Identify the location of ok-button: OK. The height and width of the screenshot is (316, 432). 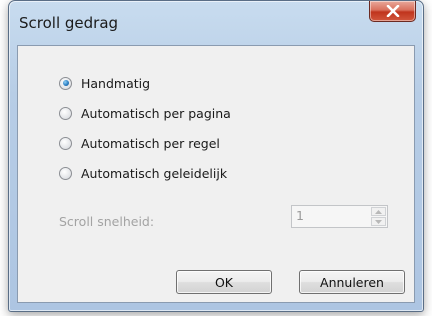
(224, 282).